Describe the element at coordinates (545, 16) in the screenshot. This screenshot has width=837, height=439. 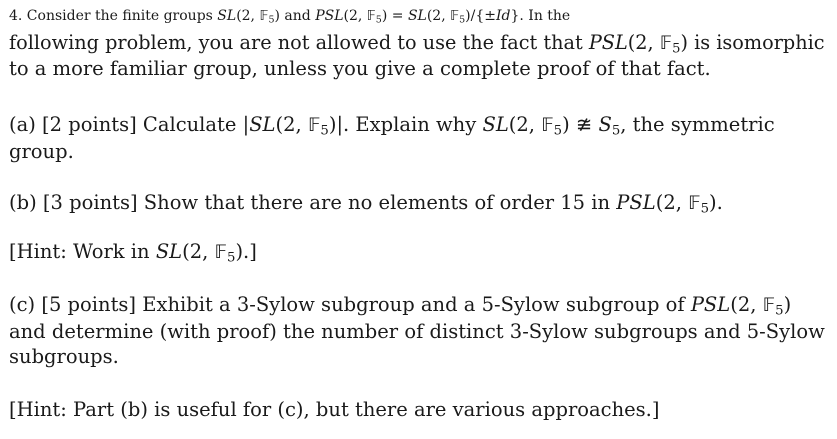
I see `intro-text: . In the` at that location.